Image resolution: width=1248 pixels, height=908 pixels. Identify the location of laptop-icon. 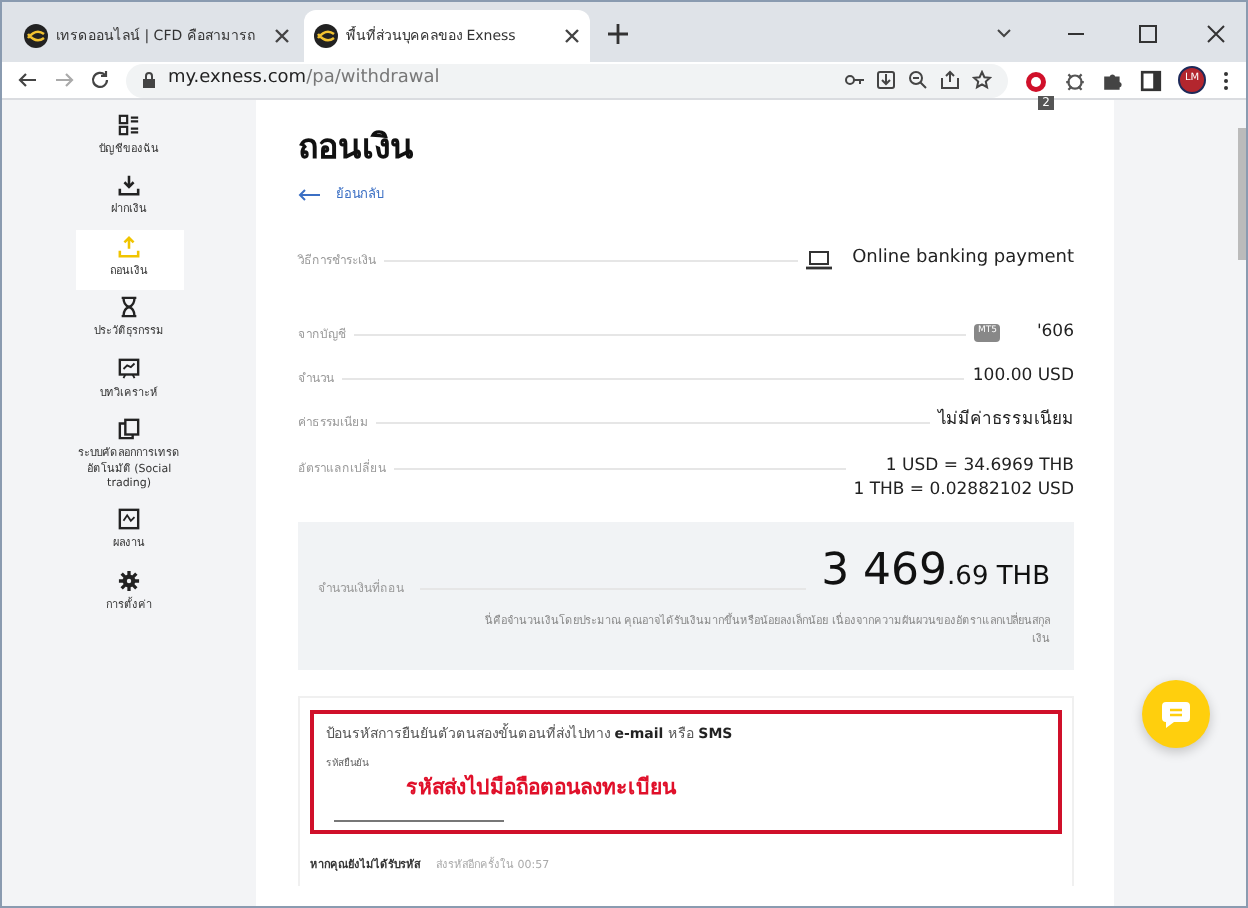
(819, 259).